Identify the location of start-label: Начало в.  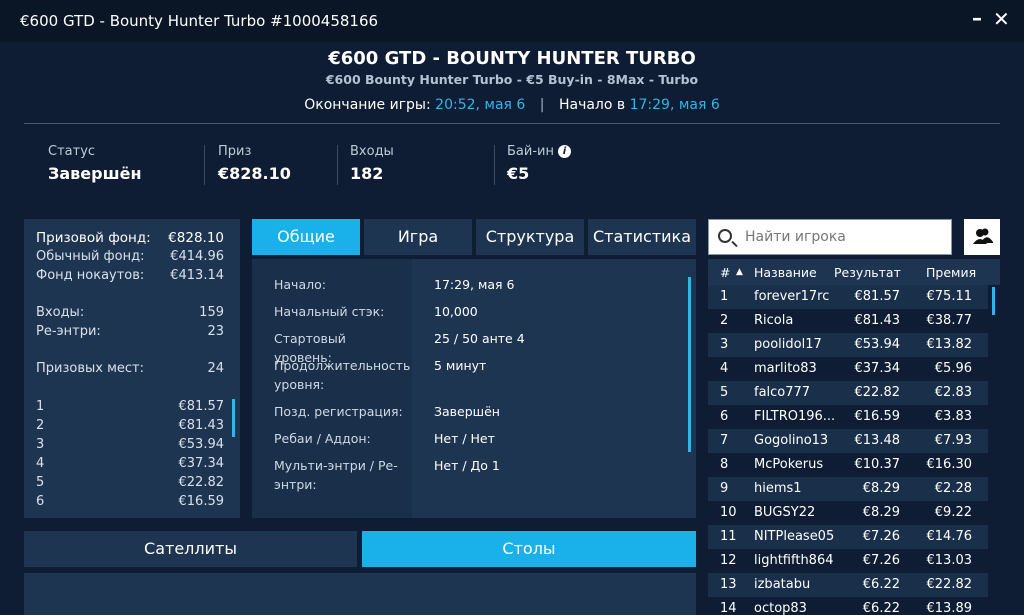
(592, 105).